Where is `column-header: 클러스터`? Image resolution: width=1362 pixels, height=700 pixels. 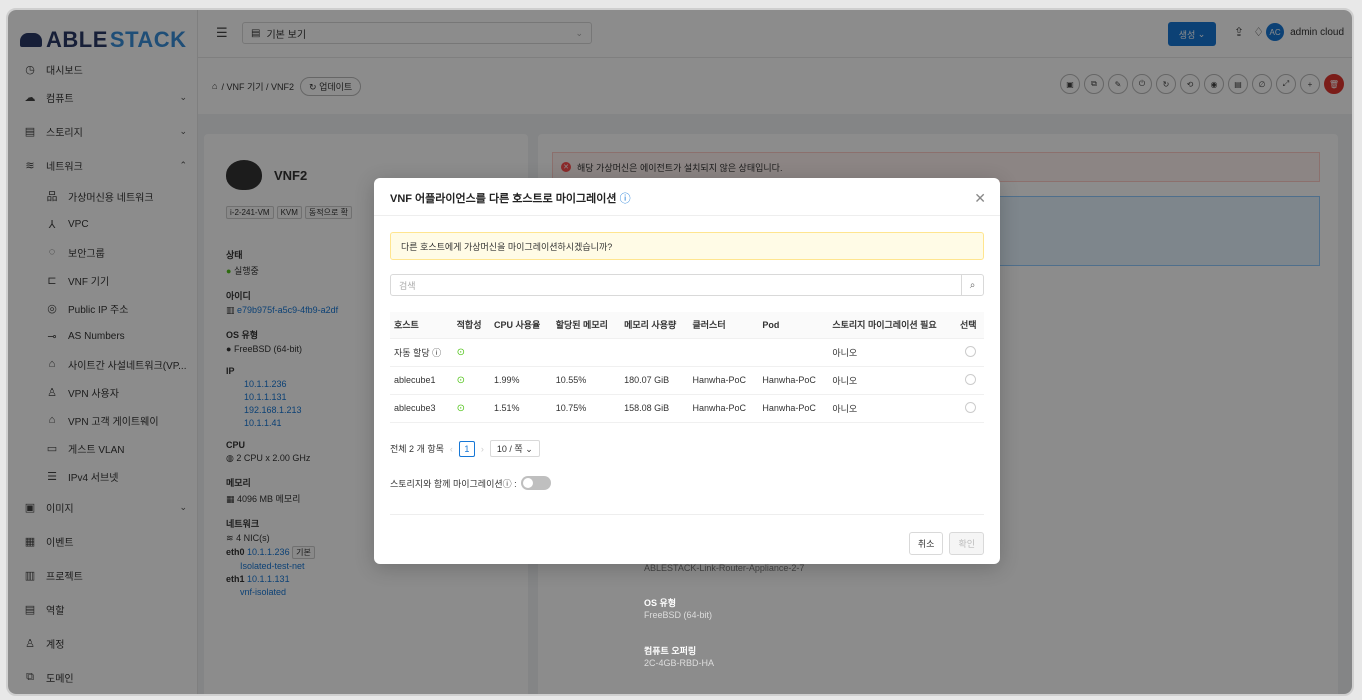 column-header: 클러스터 is located at coordinates (723, 325).